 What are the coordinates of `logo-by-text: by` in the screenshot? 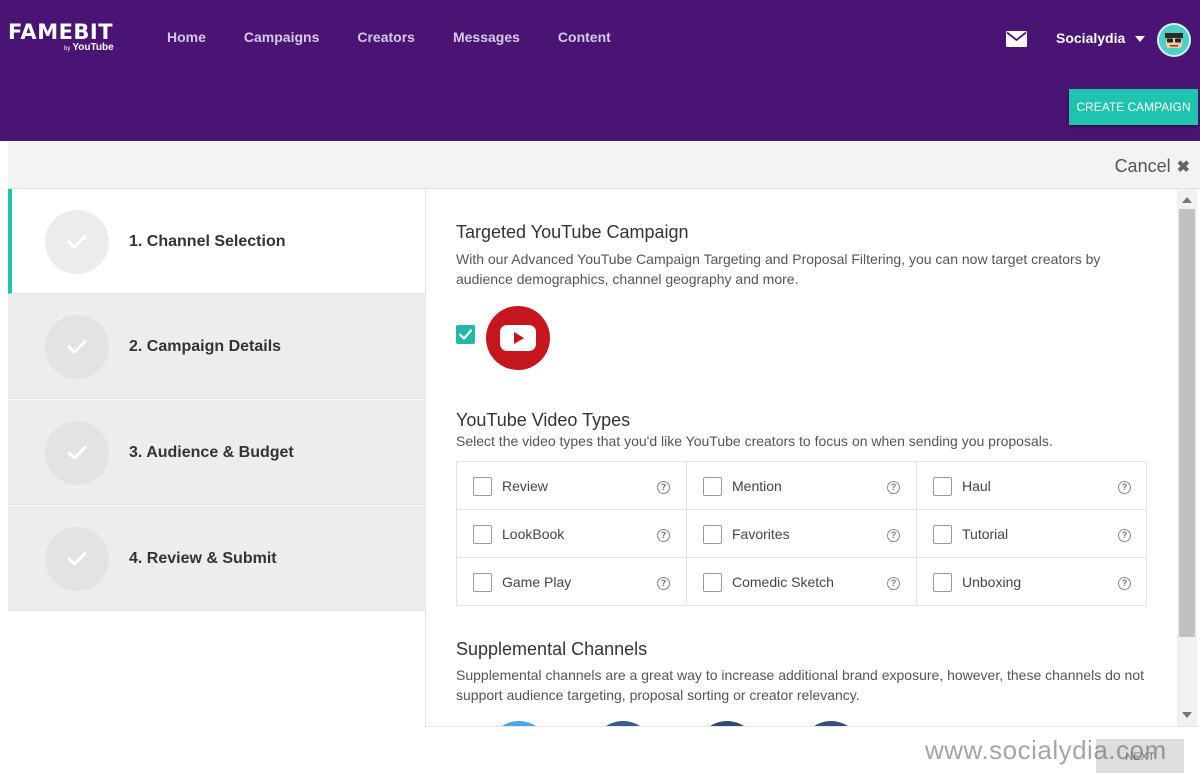 It's located at (67, 49).